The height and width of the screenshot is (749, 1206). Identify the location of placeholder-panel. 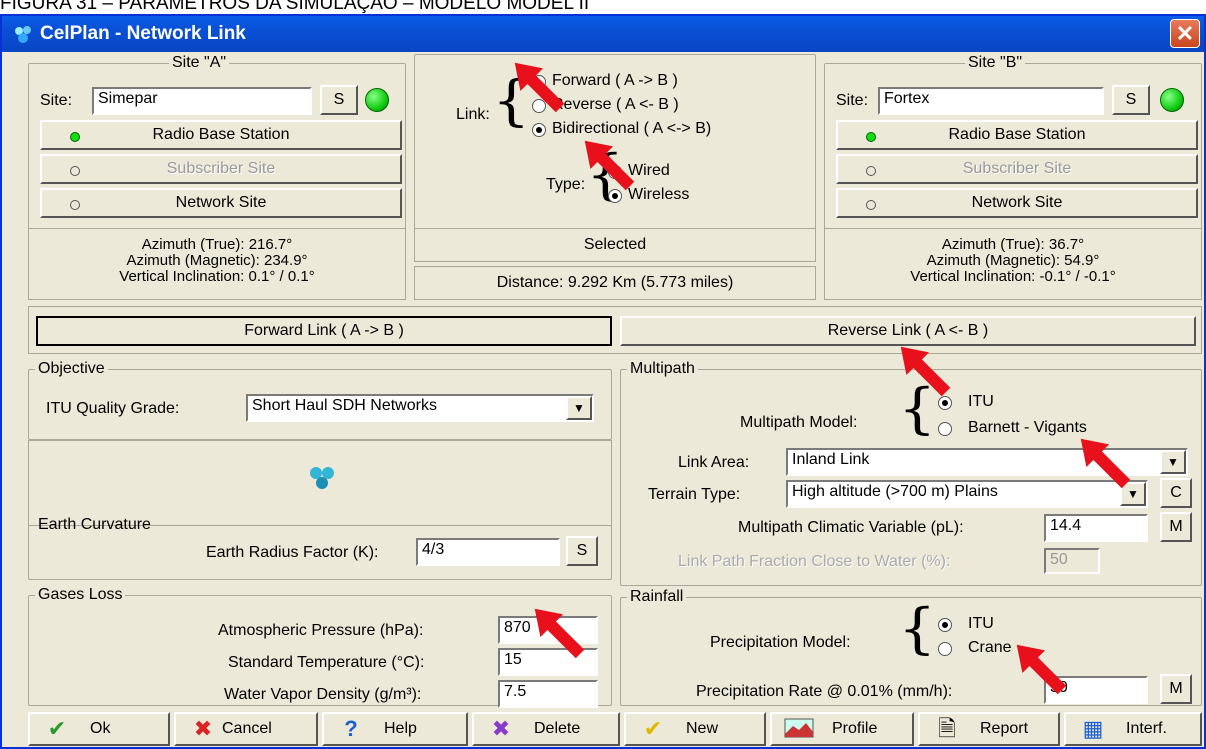
(320, 483).